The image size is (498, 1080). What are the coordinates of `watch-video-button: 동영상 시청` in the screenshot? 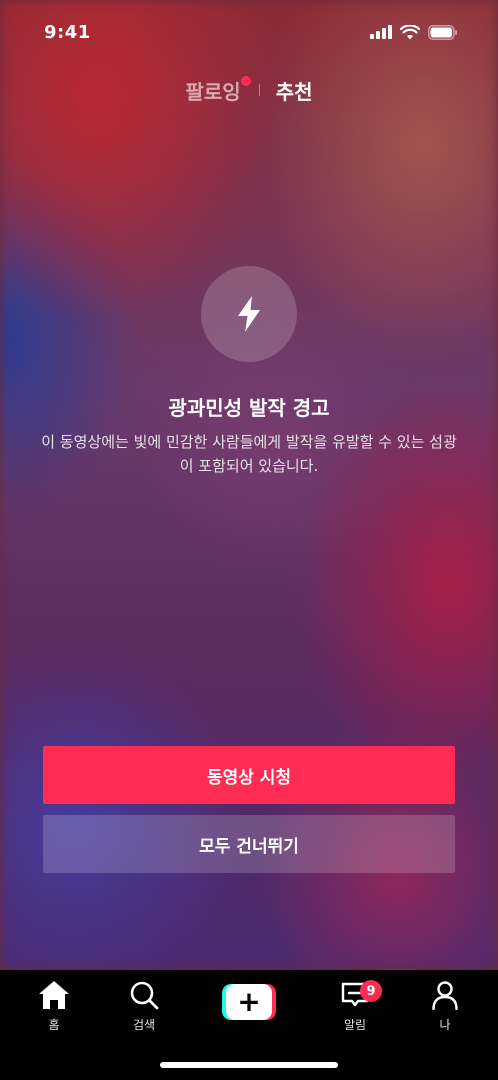 It's located at (249, 775).